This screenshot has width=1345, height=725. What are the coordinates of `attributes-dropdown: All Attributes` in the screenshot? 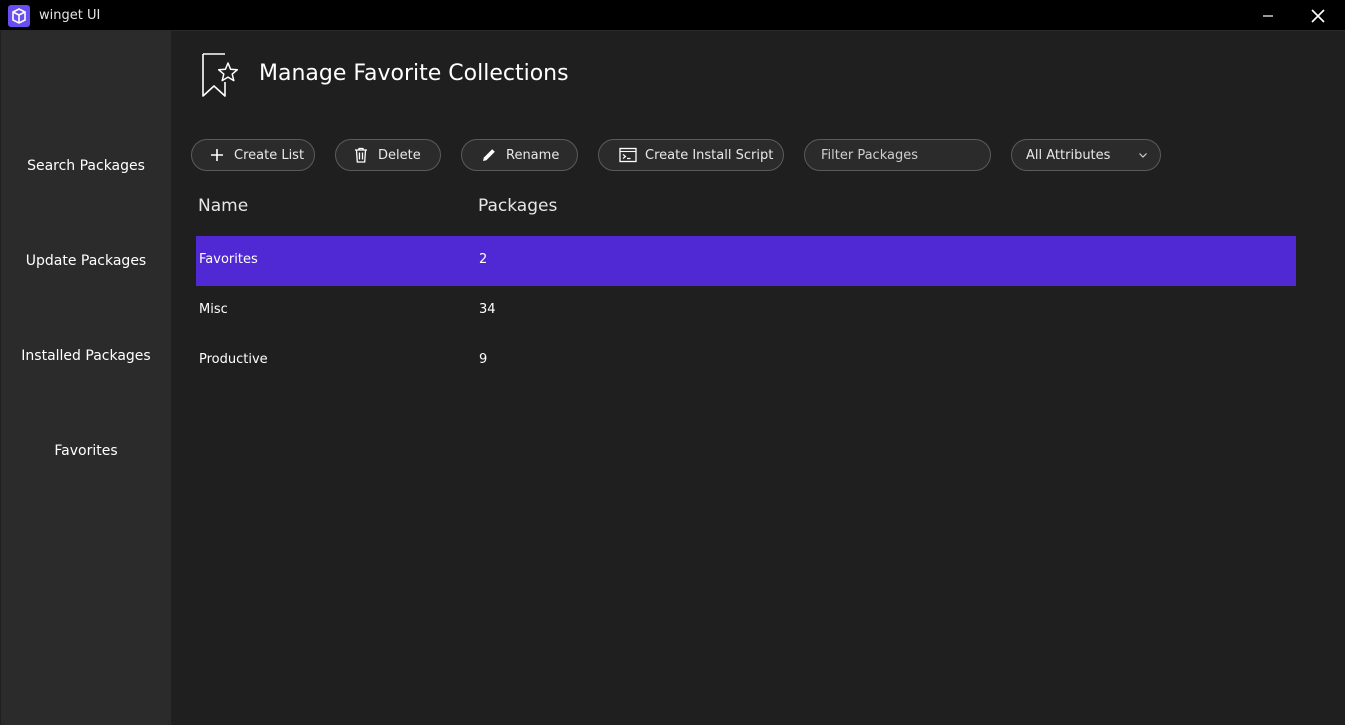 It's located at (1086, 155).